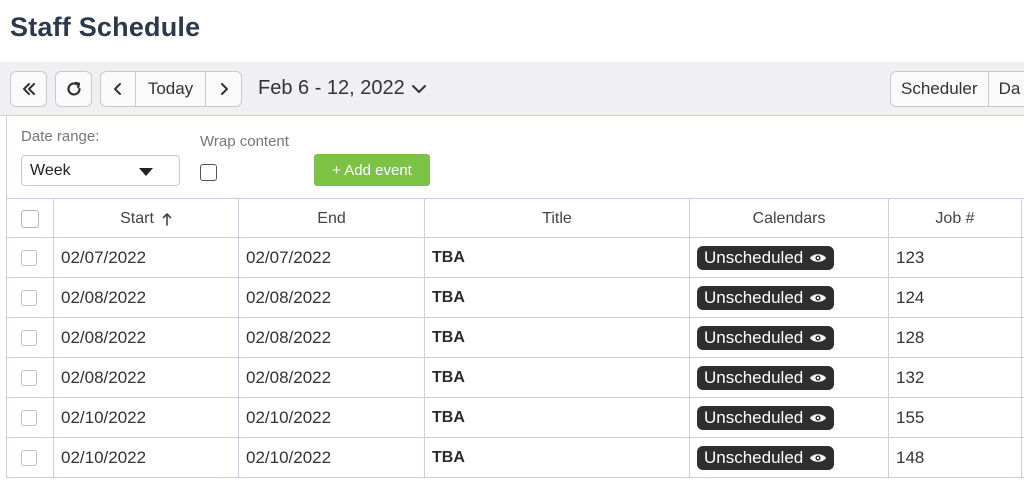 This screenshot has height=483, width=1024. I want to click on refresh-icon, so click(73, 88).